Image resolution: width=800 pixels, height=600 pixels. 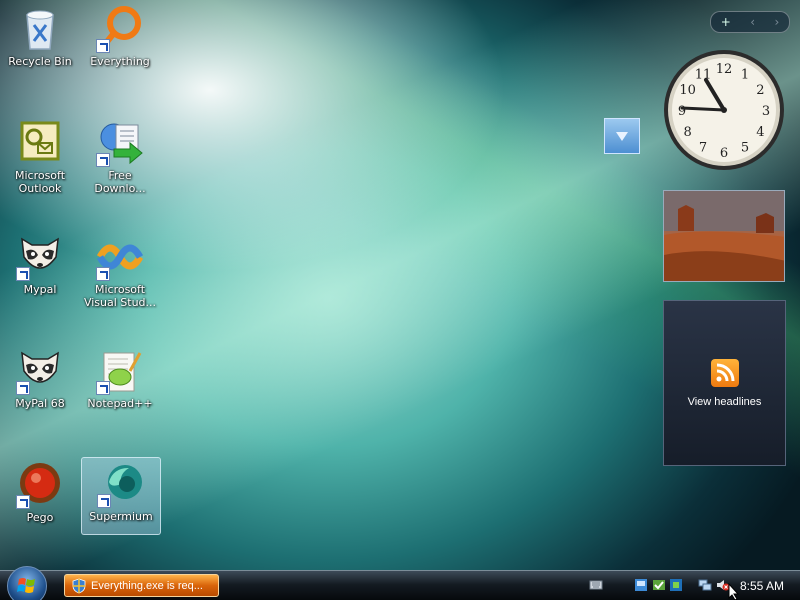 I want to click on arrow-down-icon, so click(x=622, y=136).